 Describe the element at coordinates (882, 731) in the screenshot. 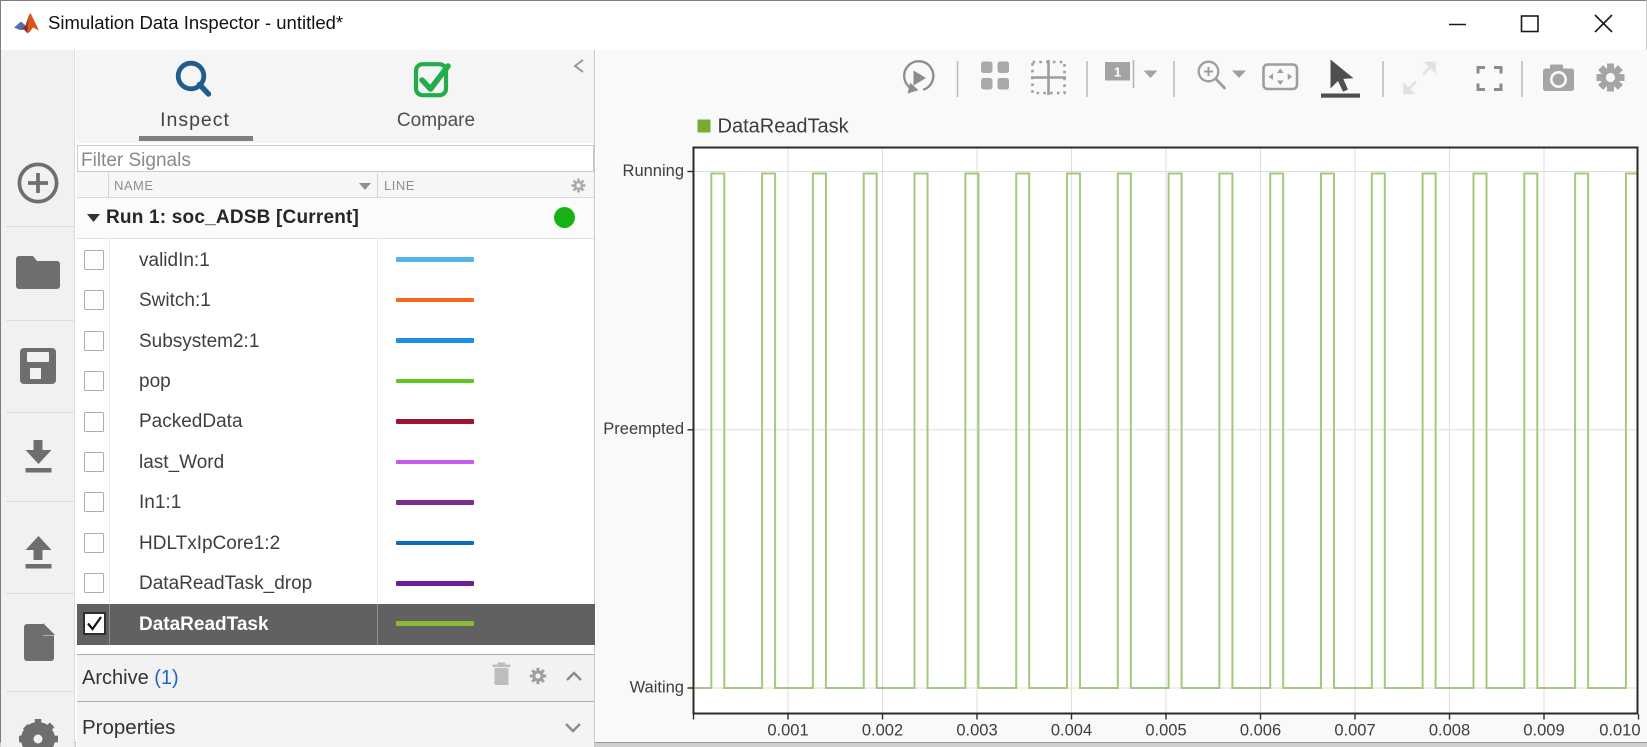

I see `svg-text: 0.002` at that location.